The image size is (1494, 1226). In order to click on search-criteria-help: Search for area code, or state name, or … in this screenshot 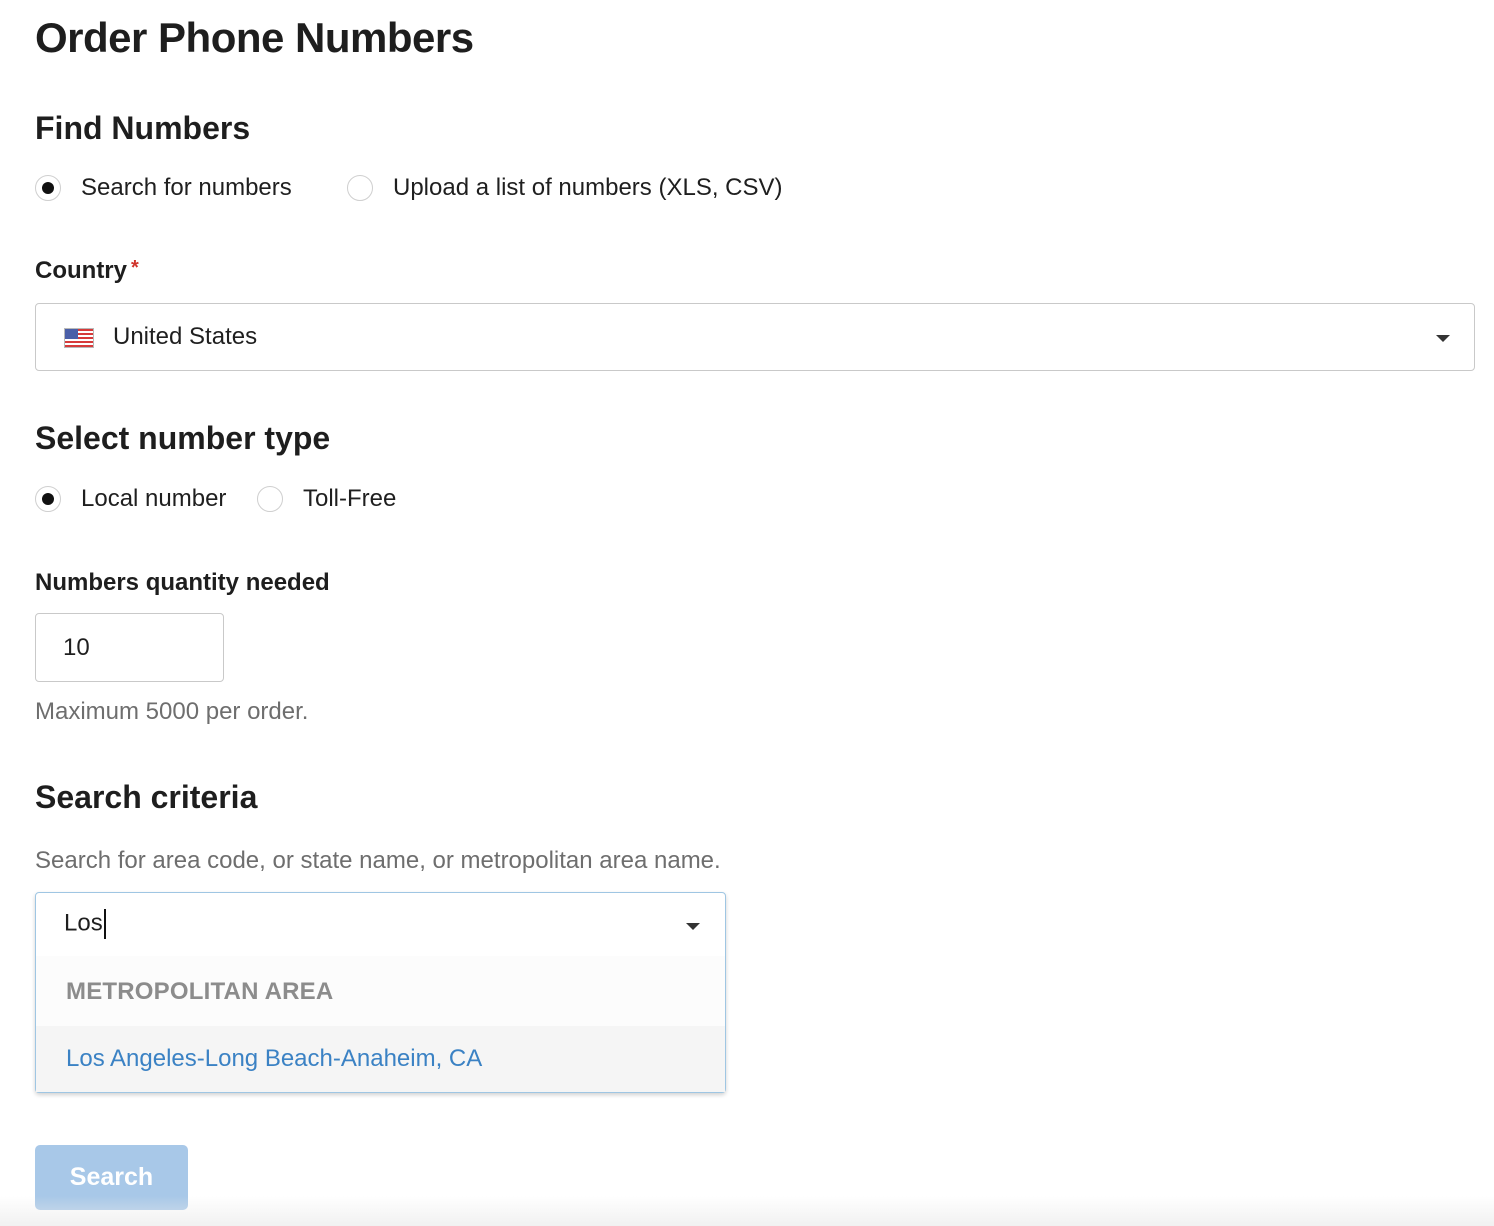, I will do `click(378, 860)`.